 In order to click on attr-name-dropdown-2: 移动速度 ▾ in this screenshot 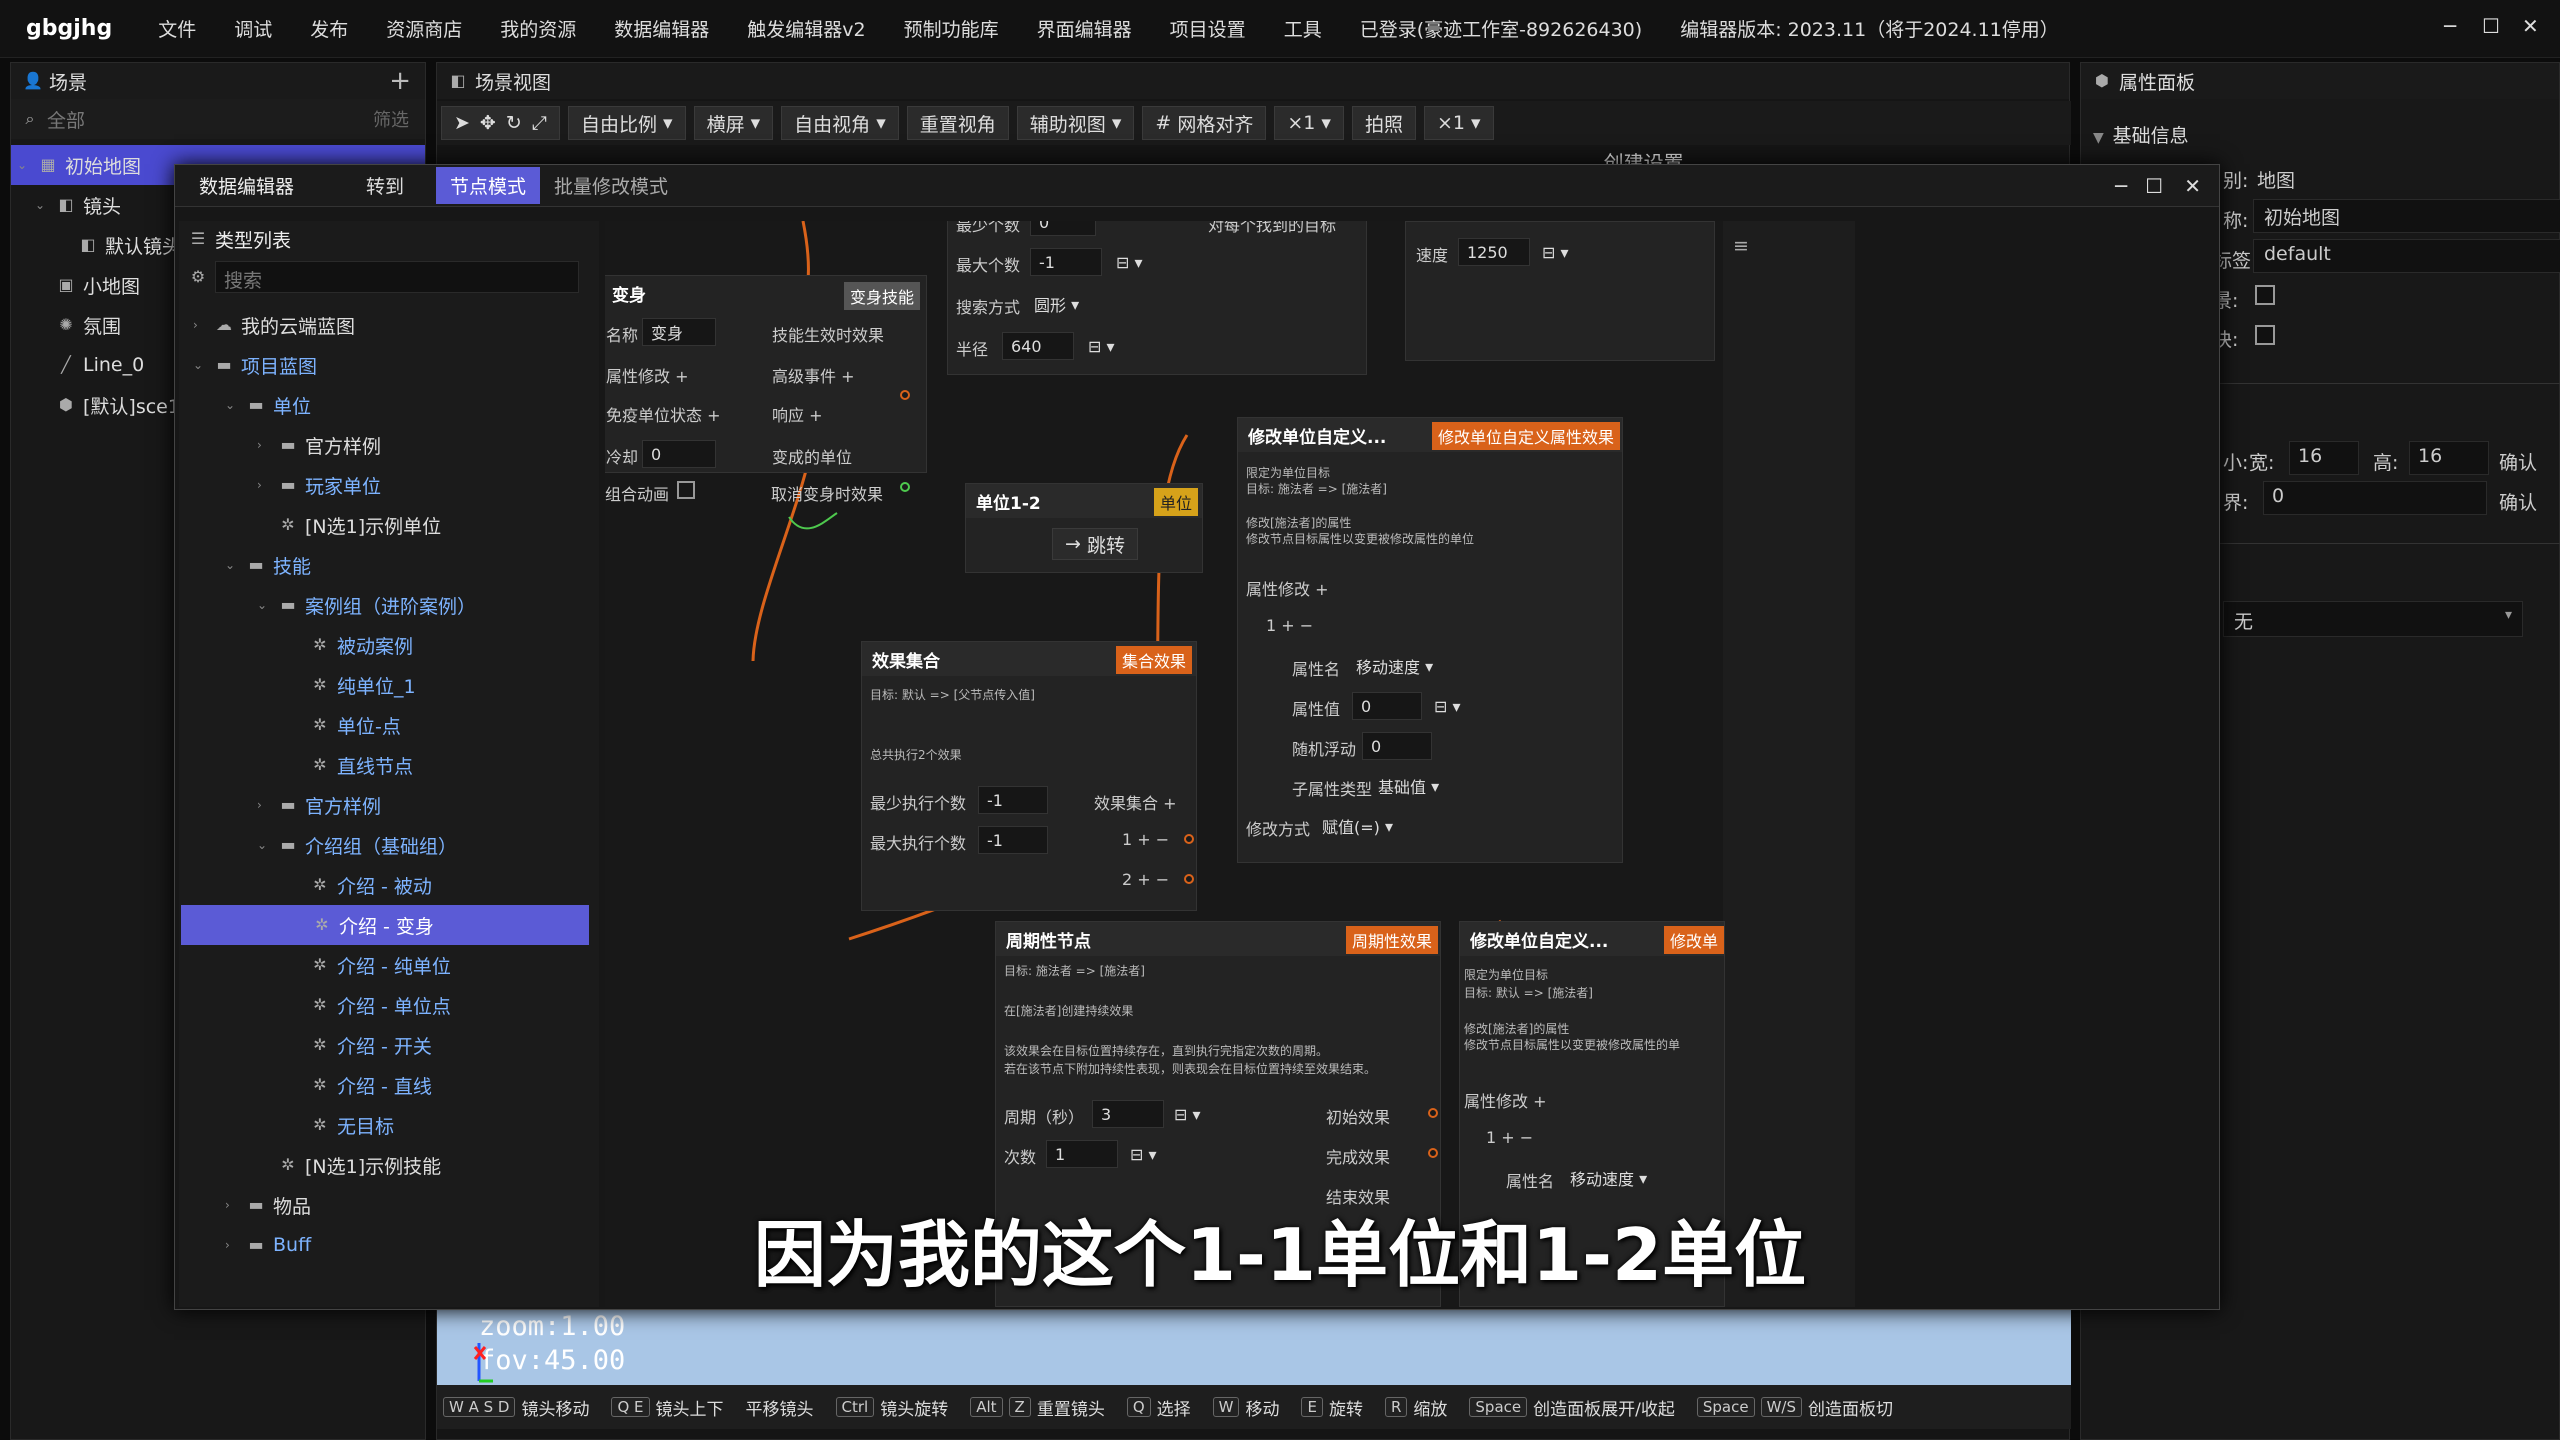, I will do `click(1608, 1178)`.